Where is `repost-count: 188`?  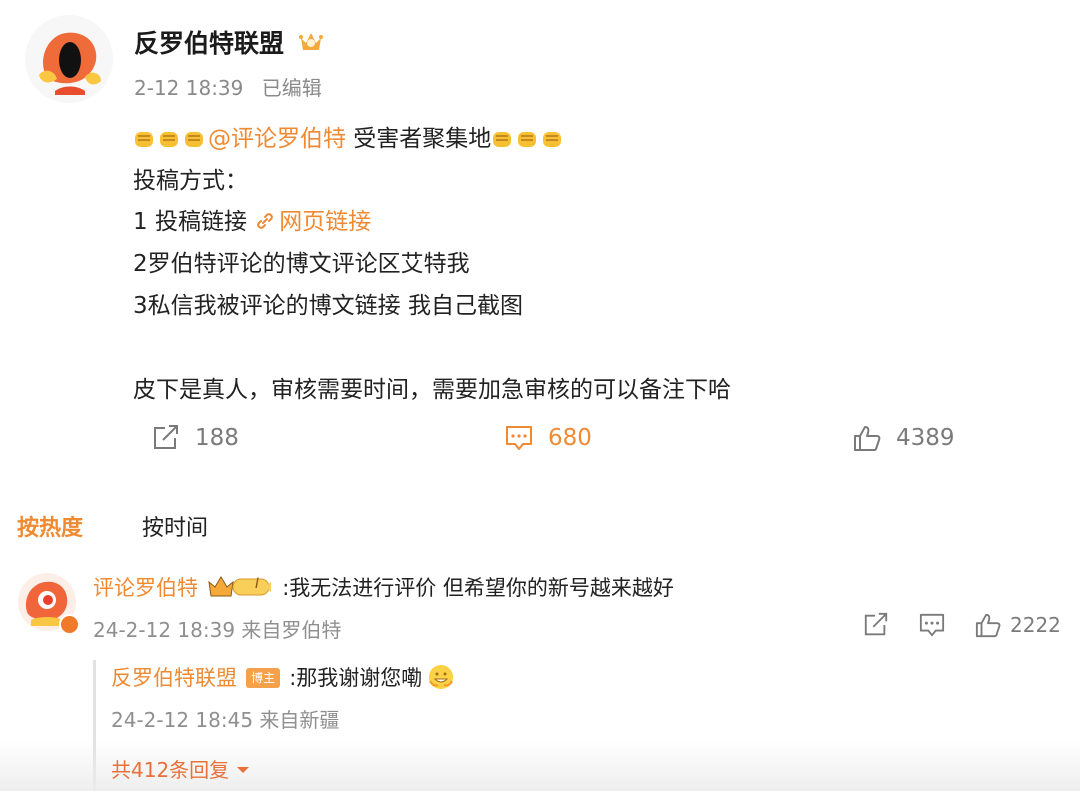
repost-count: 188 is located at coordinates (217, 438).